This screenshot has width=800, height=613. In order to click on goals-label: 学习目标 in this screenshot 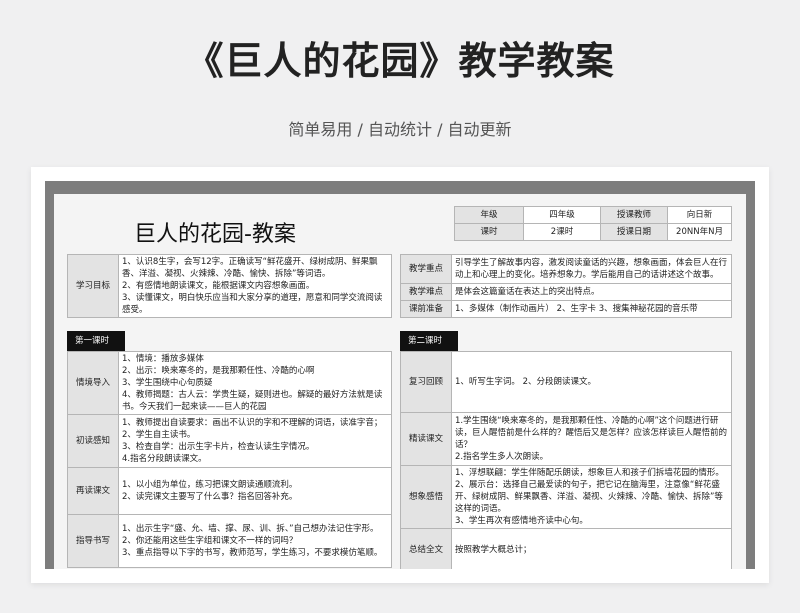, I will do `click(93, 286)`.